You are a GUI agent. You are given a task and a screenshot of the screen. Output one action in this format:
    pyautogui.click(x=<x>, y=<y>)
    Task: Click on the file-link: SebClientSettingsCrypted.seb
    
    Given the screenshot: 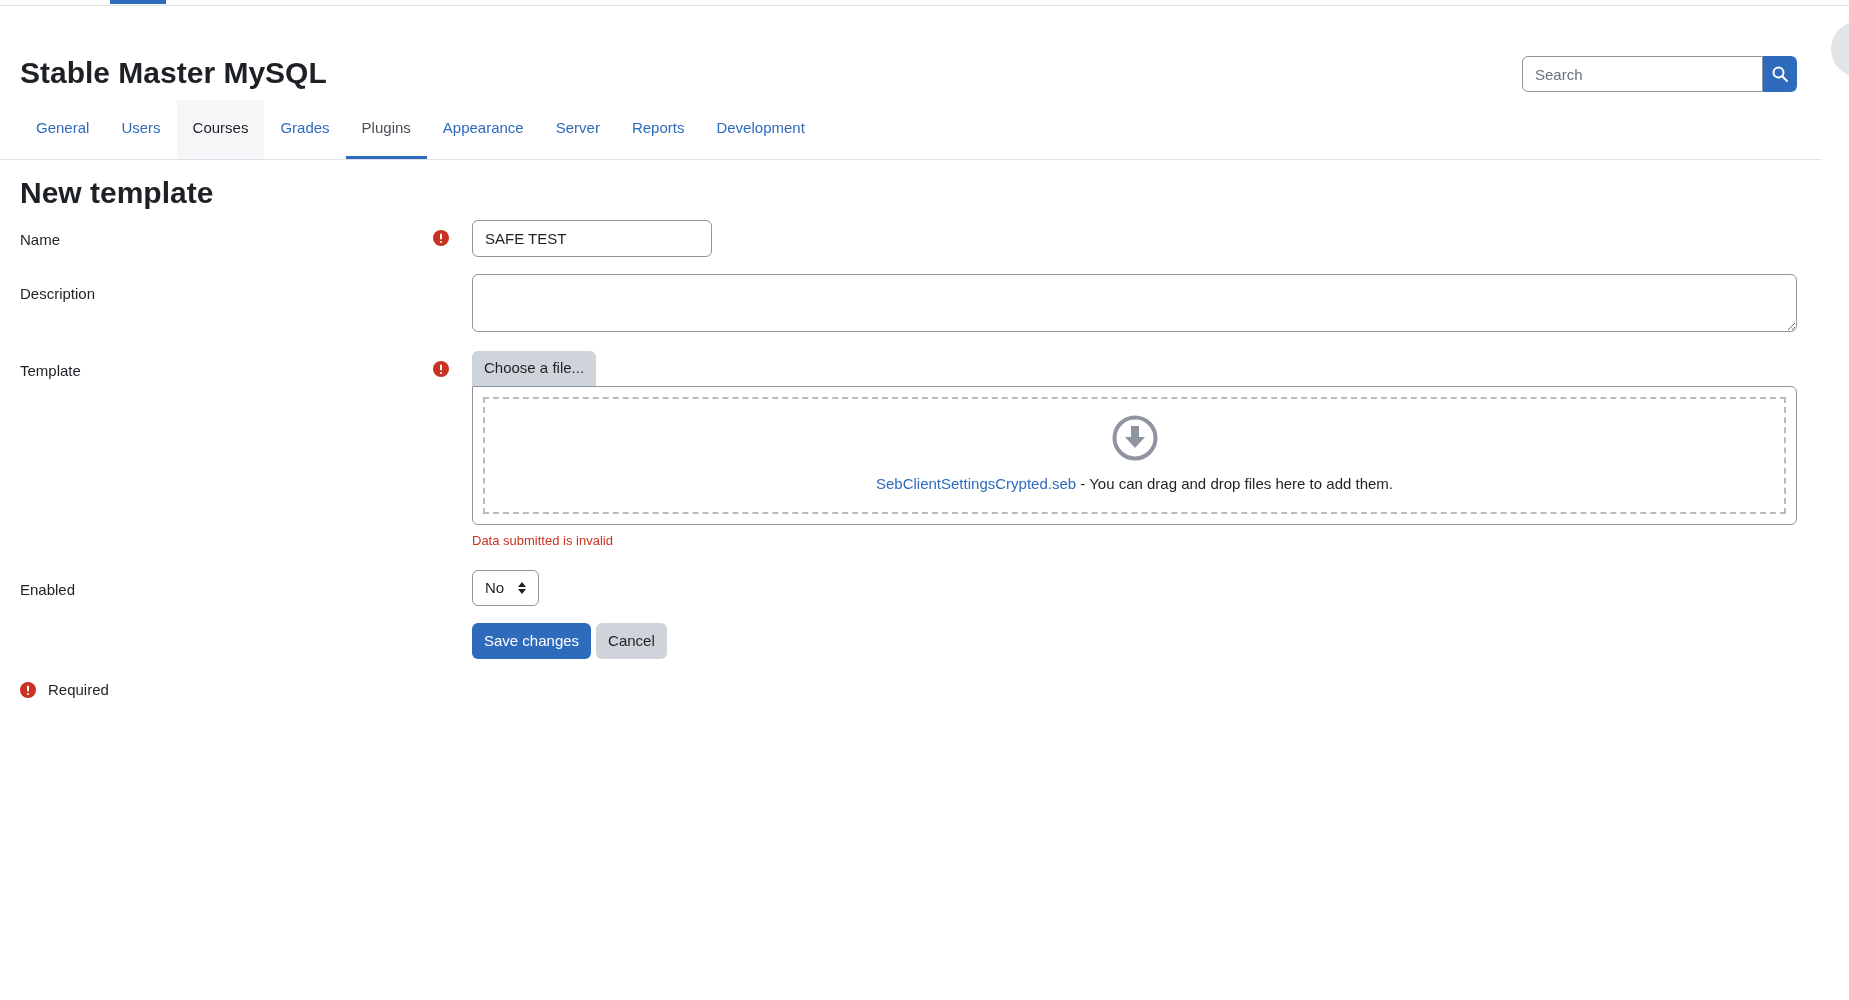 What is the action you would take?
    pyautogui.click(x=976, y=483)
    